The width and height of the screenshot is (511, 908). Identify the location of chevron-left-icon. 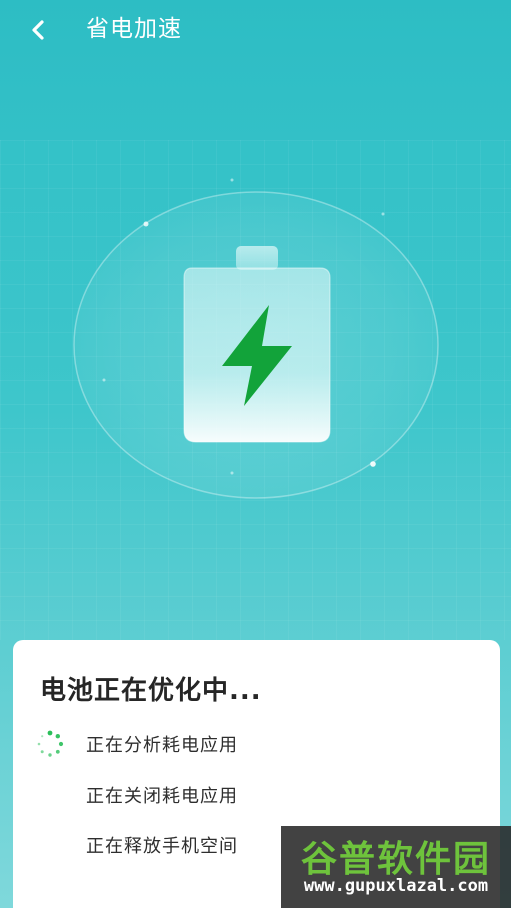
(38, 30).